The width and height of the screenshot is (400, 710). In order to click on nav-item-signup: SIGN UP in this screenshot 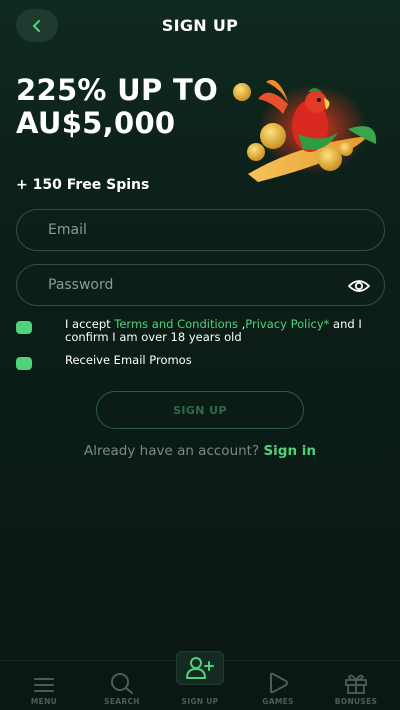, I will do `click(200, 701)`.